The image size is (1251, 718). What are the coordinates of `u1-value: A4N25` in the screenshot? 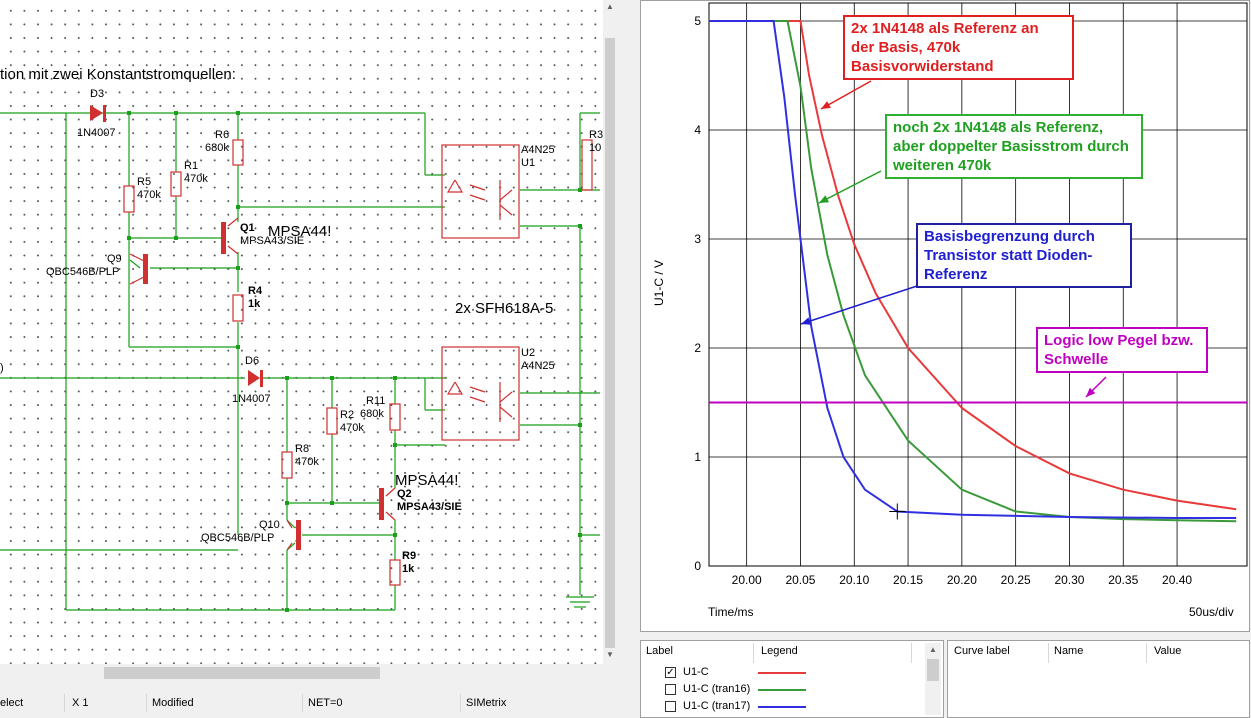 It's located at (538, 150).